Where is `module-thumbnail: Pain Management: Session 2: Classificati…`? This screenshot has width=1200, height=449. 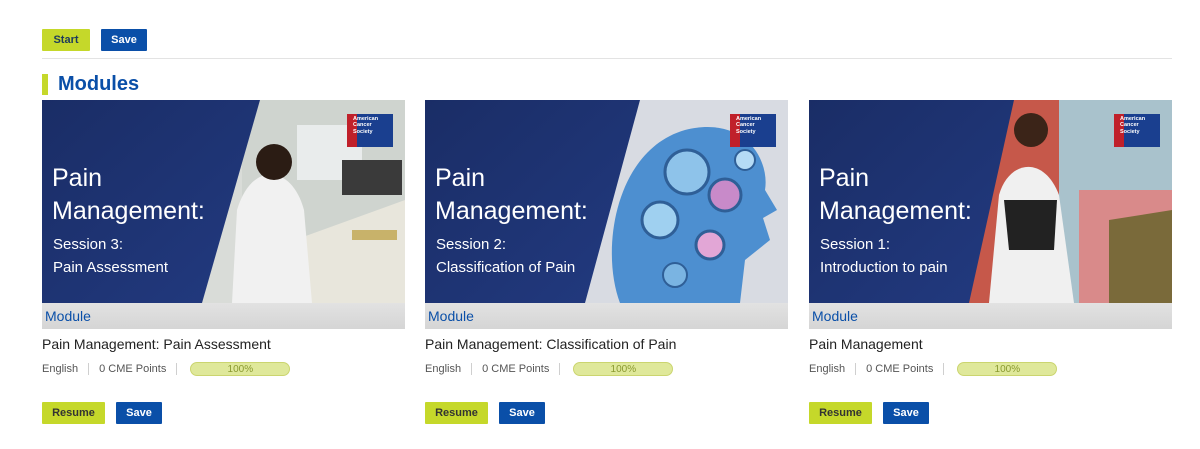 module-thumbnail: Pain Management: Session 2: Classificati… is located at coordinates (606, 201).